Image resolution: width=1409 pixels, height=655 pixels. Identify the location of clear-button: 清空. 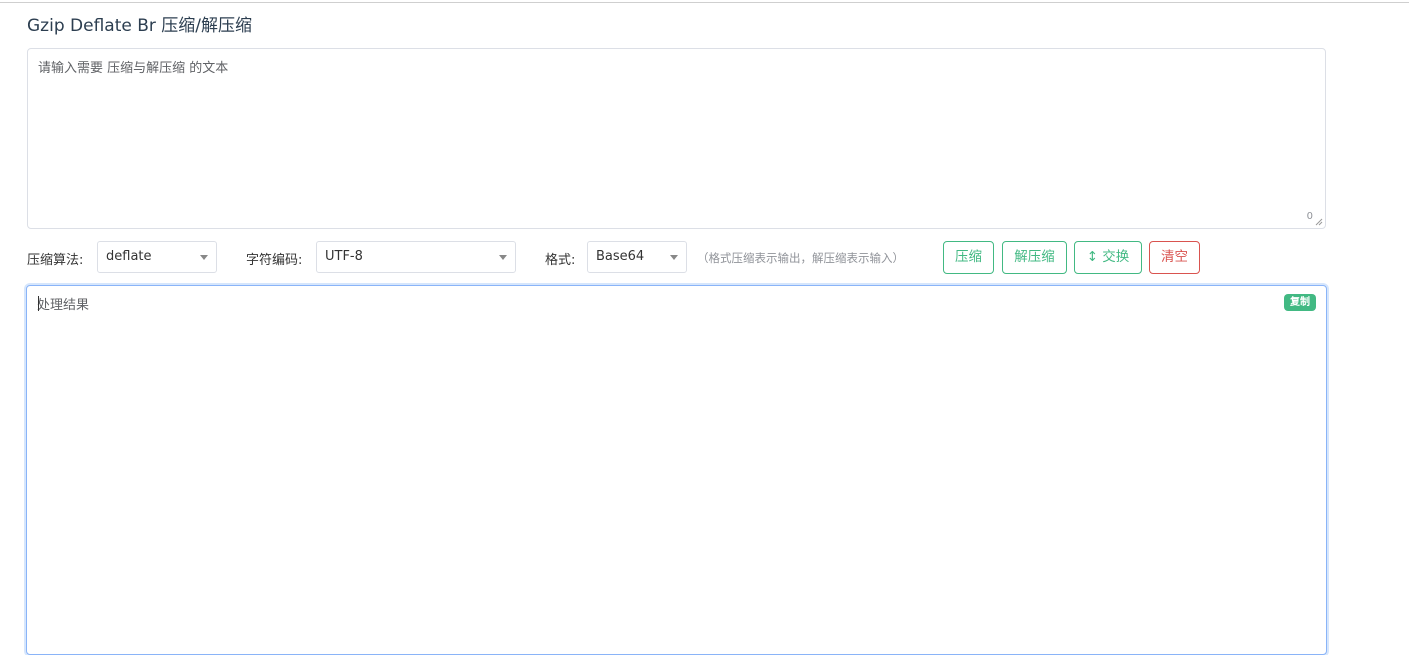
(1174, 257).